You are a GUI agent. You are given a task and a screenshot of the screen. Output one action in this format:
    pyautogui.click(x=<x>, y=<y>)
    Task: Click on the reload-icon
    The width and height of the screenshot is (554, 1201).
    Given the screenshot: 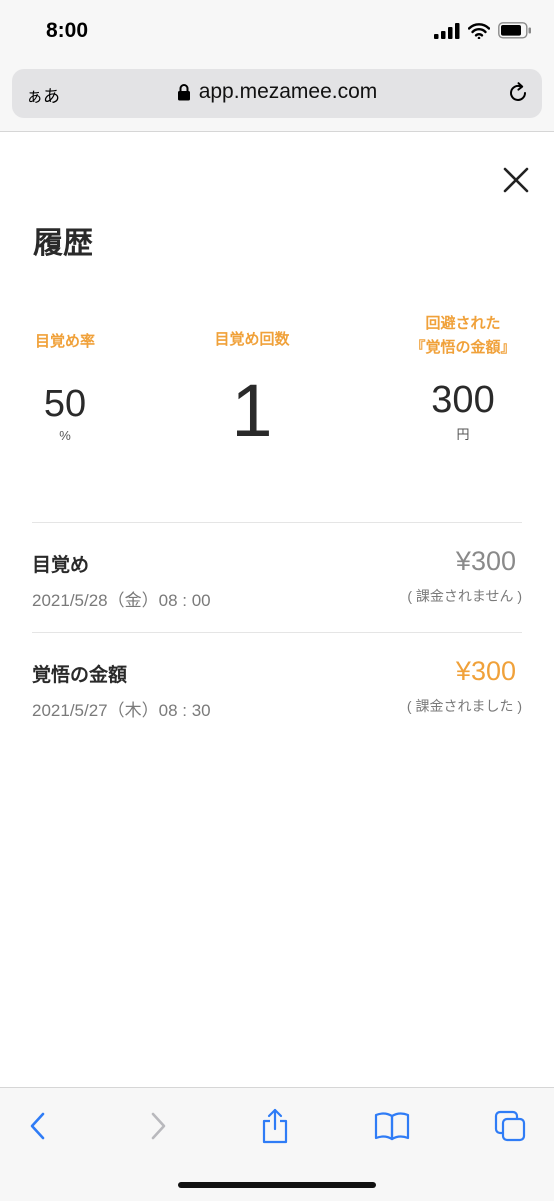 What is the action you would take?
    pyautogui.click(x=518, y=93)
    